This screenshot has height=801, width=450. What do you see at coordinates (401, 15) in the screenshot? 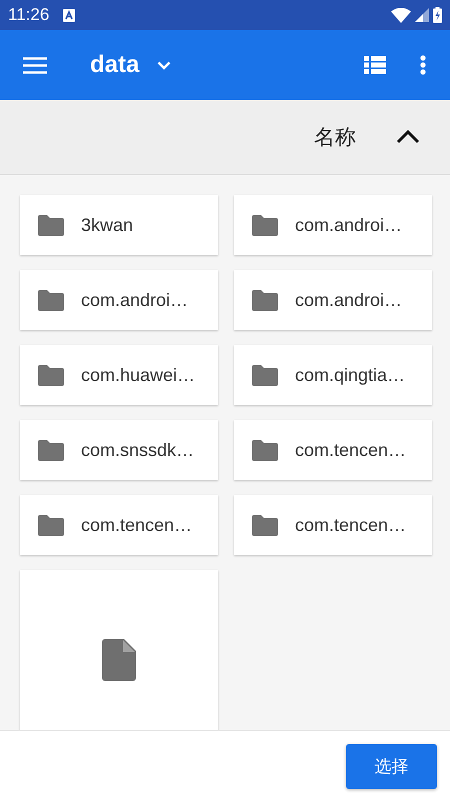
I see `wifi-icon` at bounding box center [401, 15].